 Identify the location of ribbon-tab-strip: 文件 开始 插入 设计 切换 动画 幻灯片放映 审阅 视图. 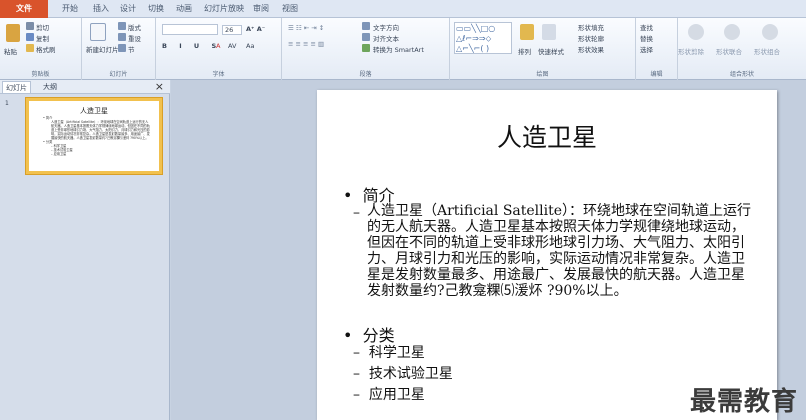
(403, 9).